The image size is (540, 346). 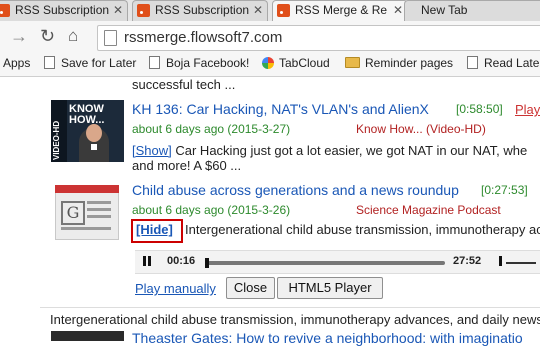 I want to click on tab-rss-subscription-1: RSS Subscription ✕, so click(x=64, y=10).